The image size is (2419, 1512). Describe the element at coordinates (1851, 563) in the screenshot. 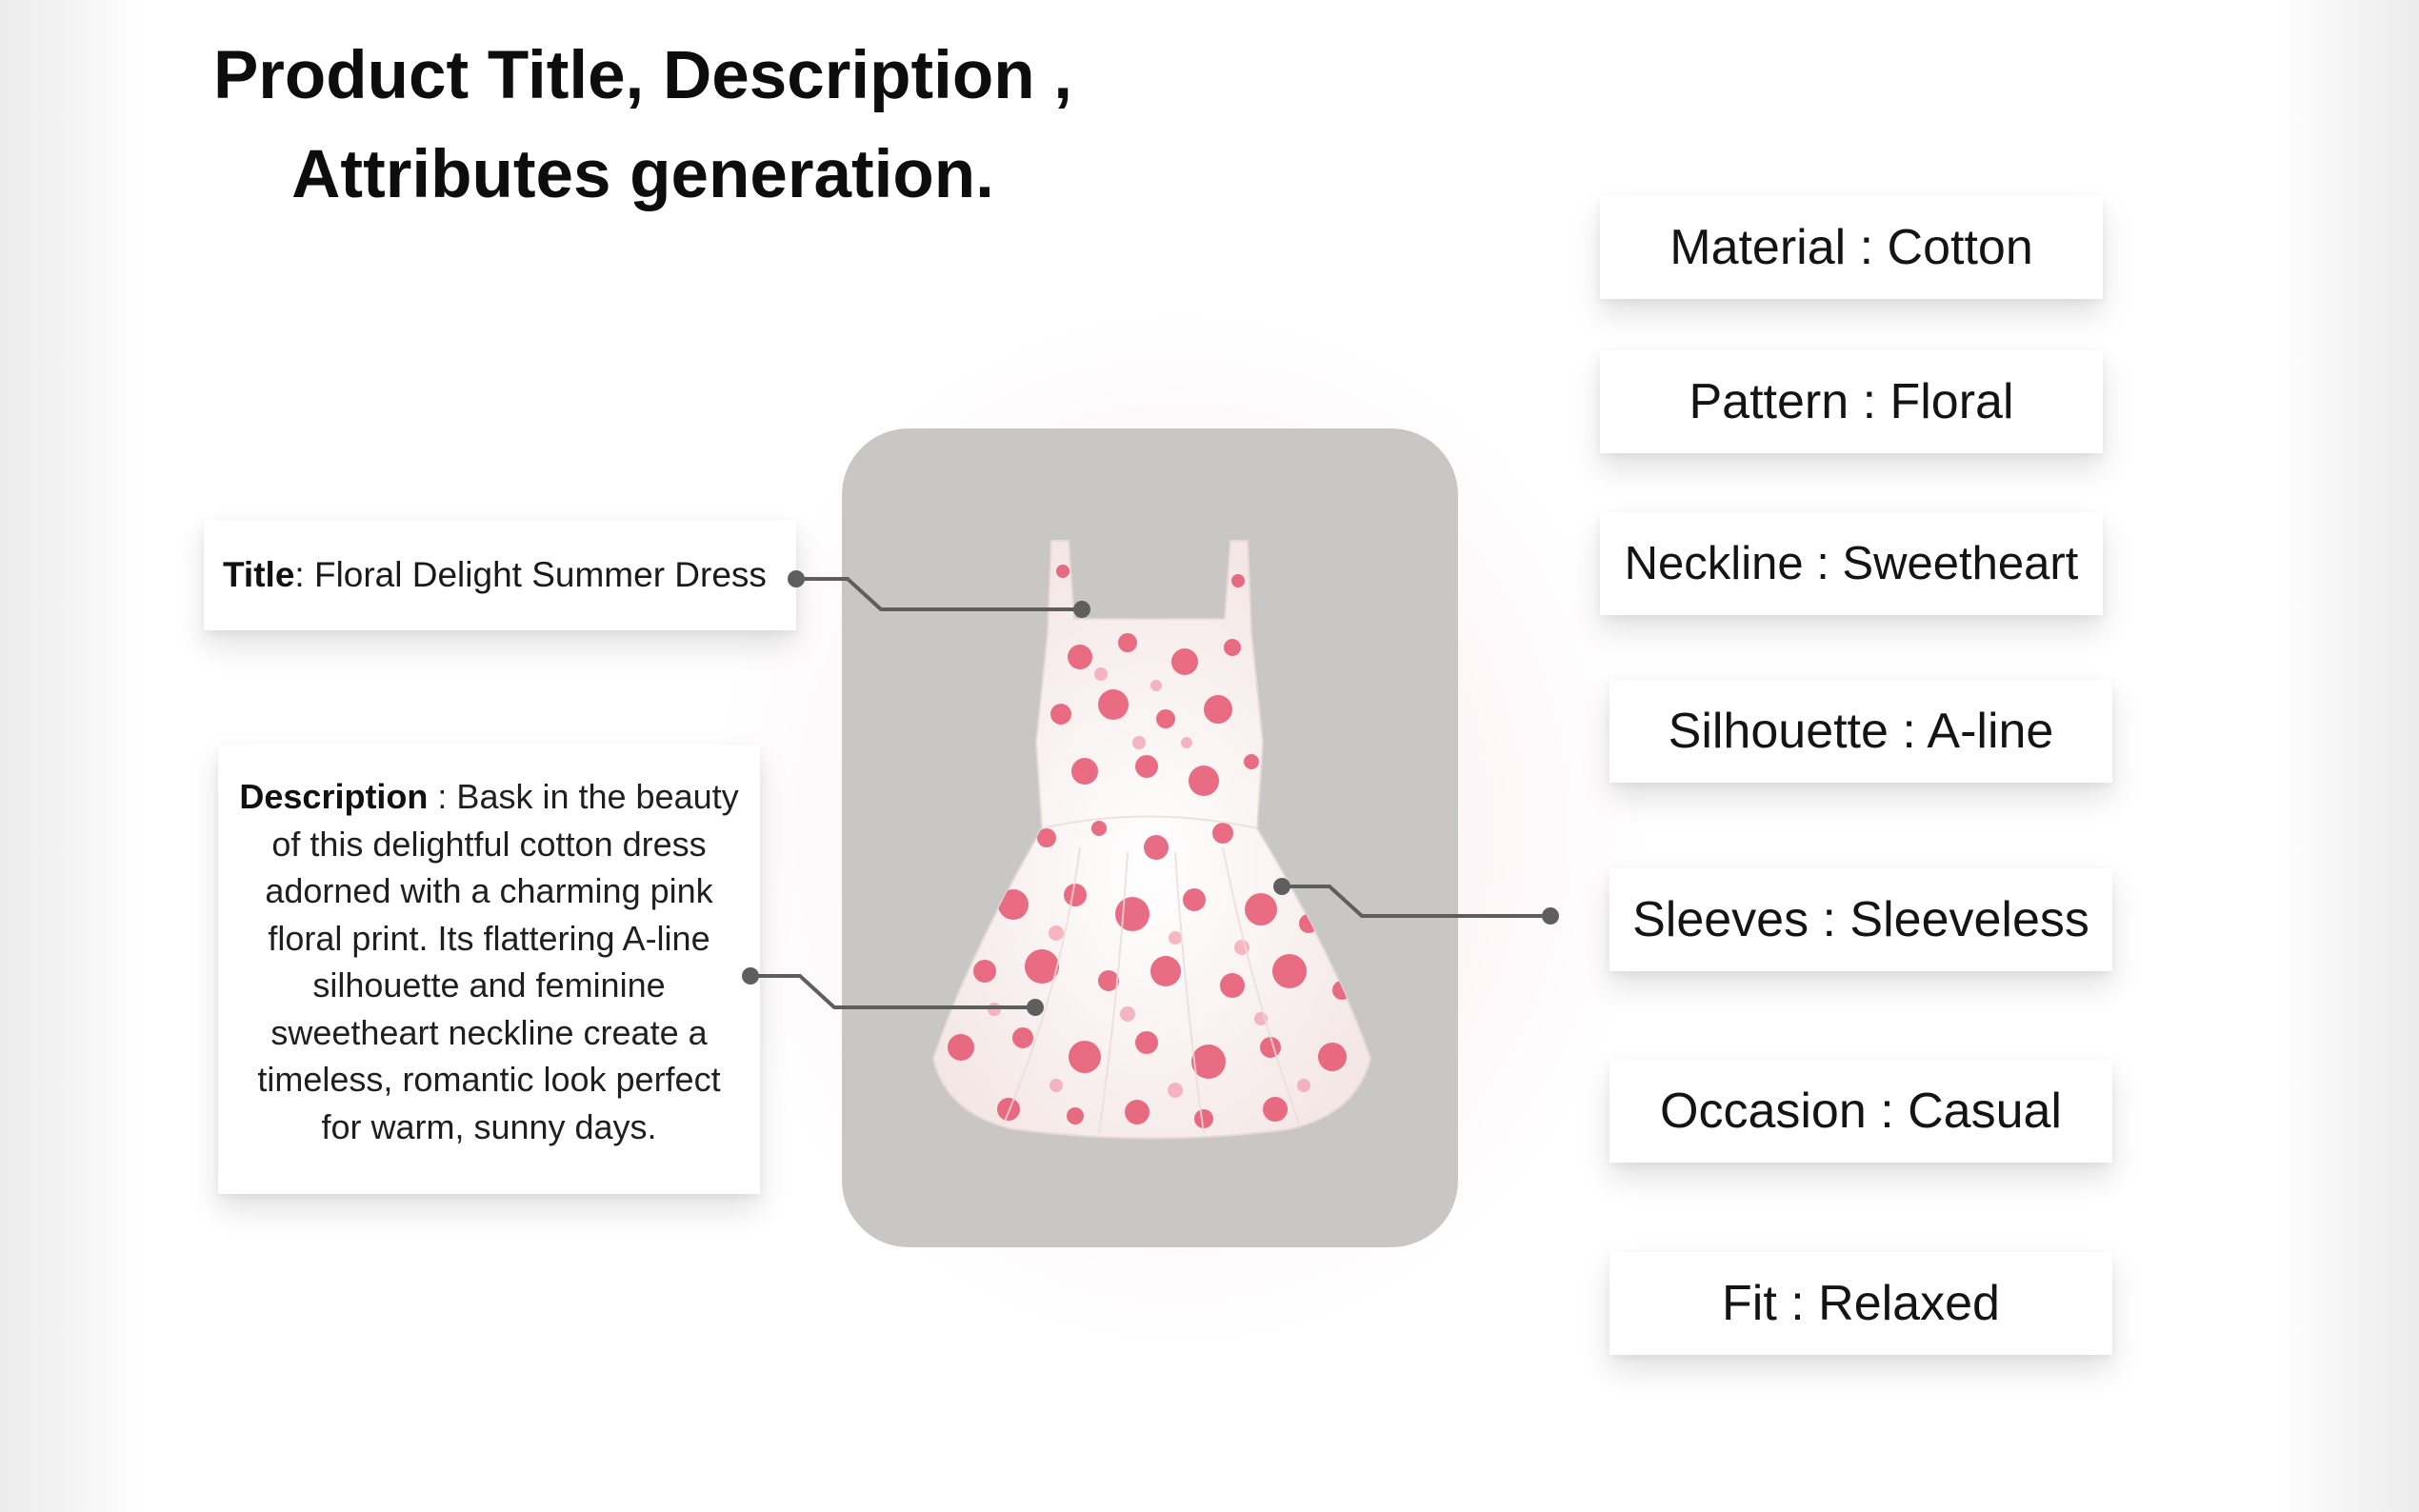

I see `attribute-neckline: Neckline : Sweetheart` at that location.